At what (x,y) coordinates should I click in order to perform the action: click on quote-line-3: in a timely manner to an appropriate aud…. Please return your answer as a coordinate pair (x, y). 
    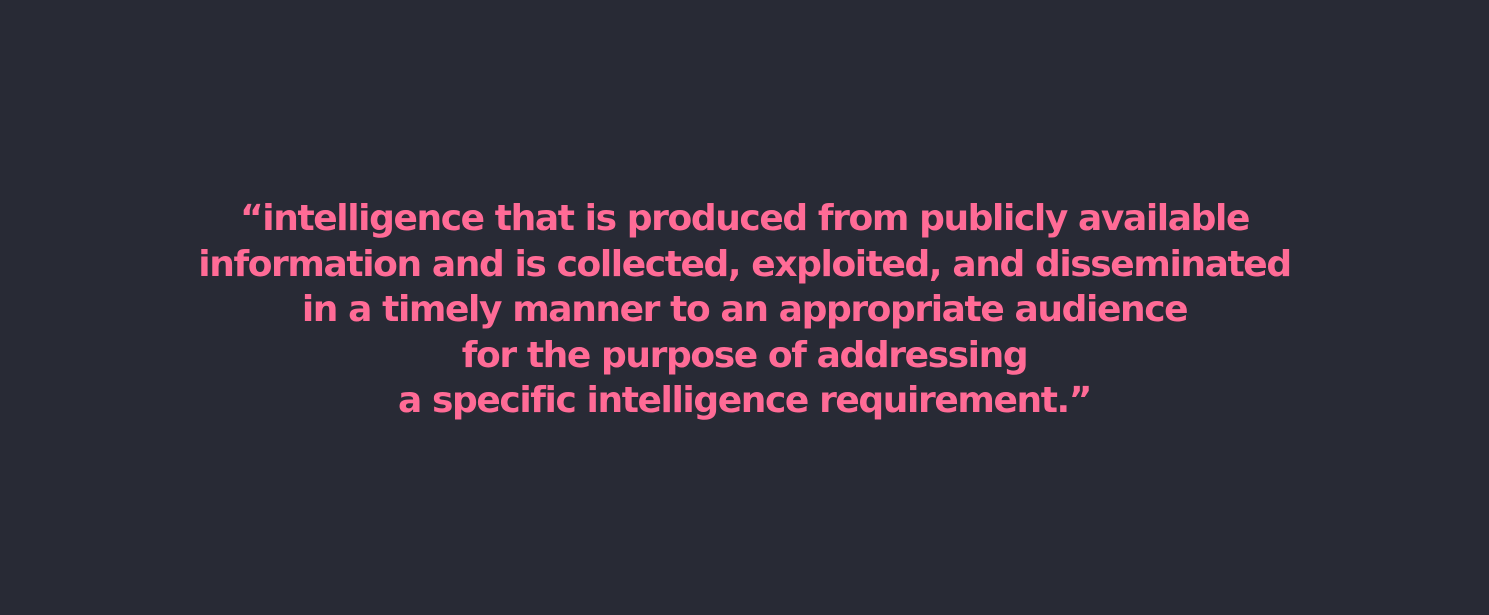
    Looking at the image, I should click on (745, 309).